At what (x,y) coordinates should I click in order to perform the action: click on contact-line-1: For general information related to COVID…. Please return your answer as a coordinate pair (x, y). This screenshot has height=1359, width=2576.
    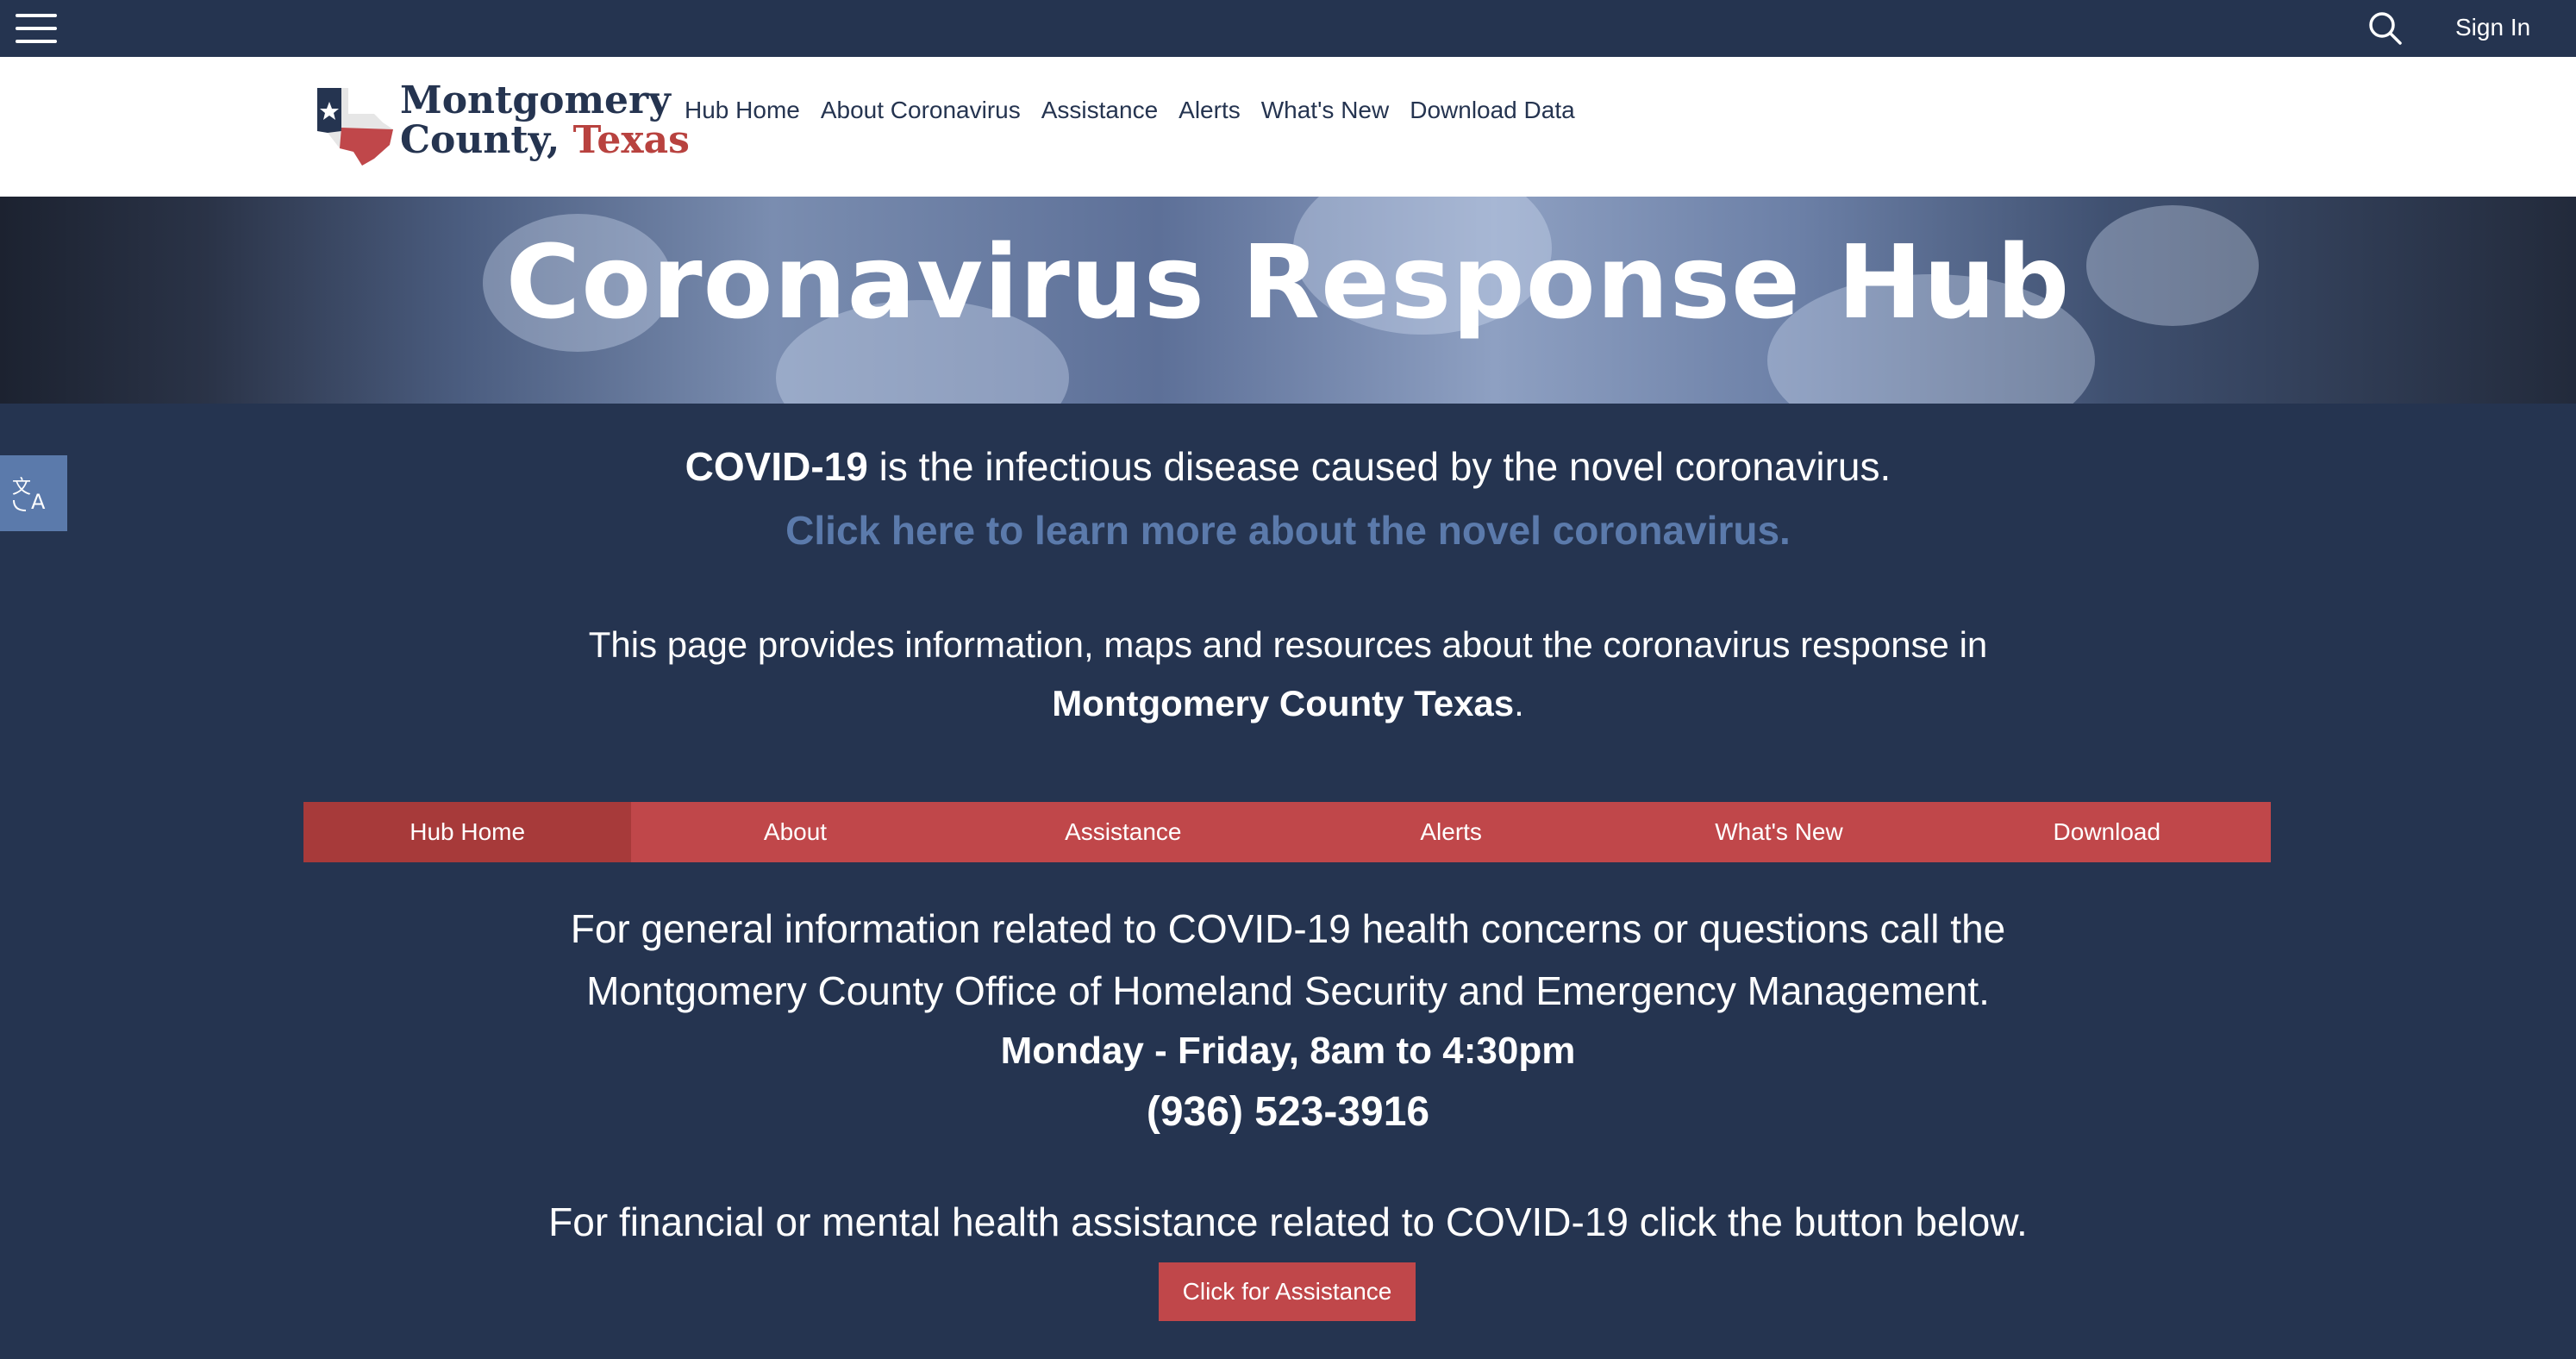
    Looking at the image, I should click on (1288, 929).